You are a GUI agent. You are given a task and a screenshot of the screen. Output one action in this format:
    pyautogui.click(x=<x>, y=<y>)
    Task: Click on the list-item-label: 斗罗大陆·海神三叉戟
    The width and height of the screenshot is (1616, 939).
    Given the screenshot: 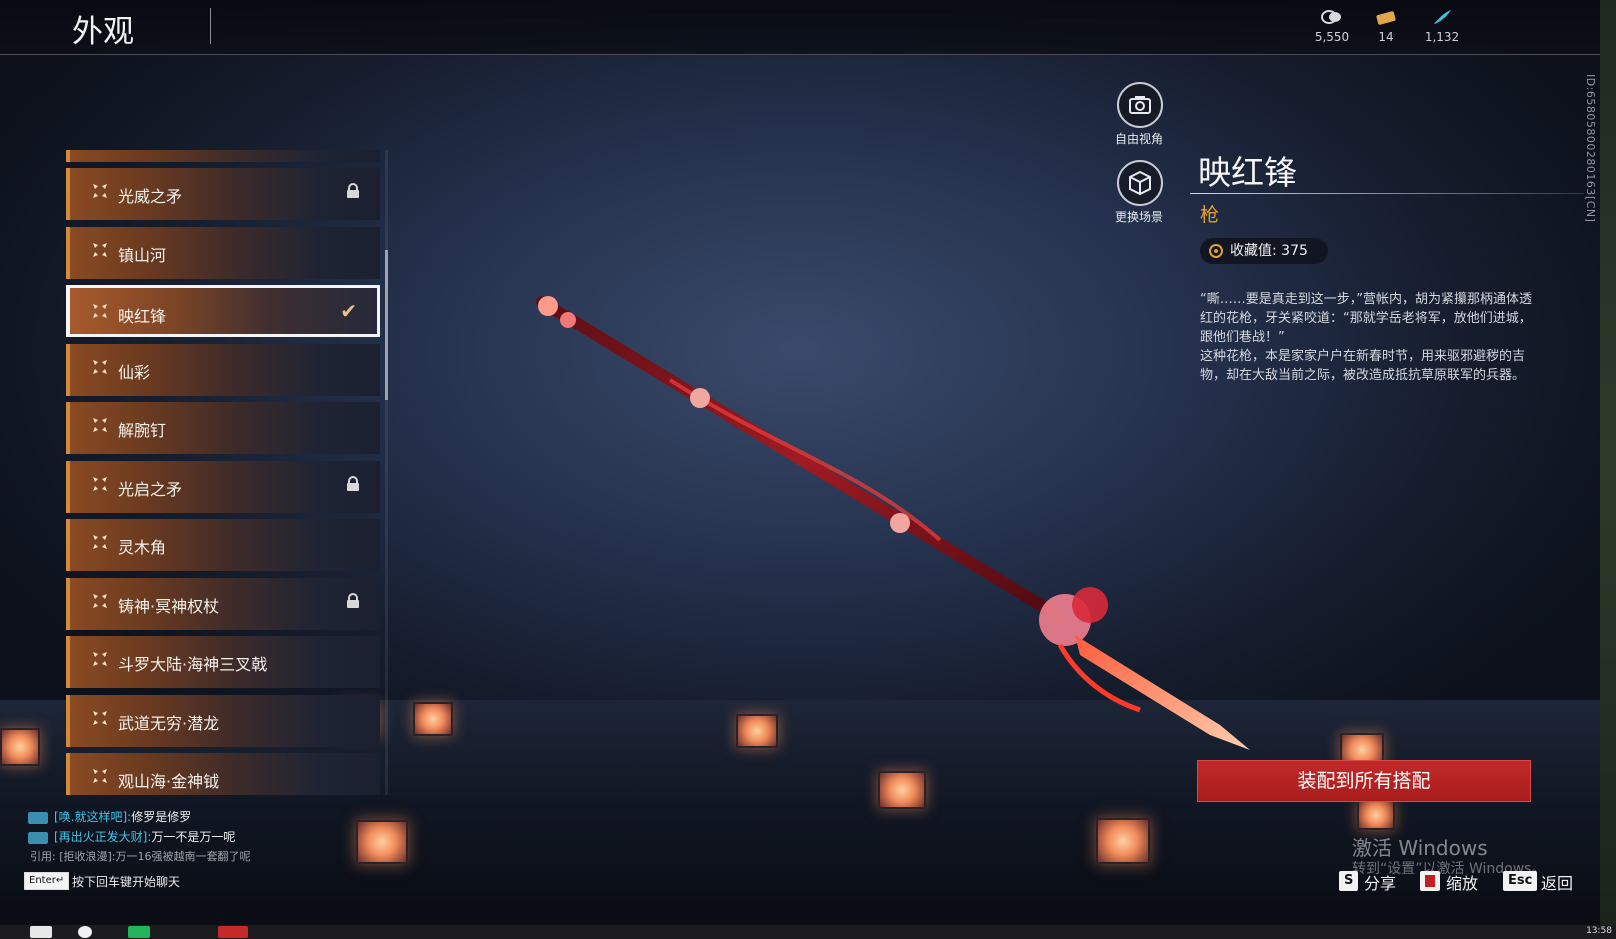 What is the action you would take?
    pyautogui.click(x=193, y=664)
    